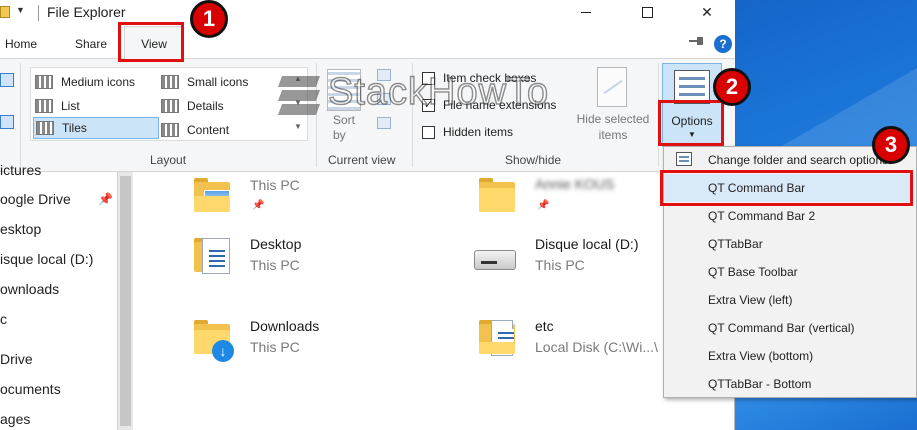 The width and height of the screenshot is (917, 430). Describe the element at coordinates (790, 356) in the screenshot. I see `menu-item-extra-view-bottom: Extra View (bottom)` at that location.